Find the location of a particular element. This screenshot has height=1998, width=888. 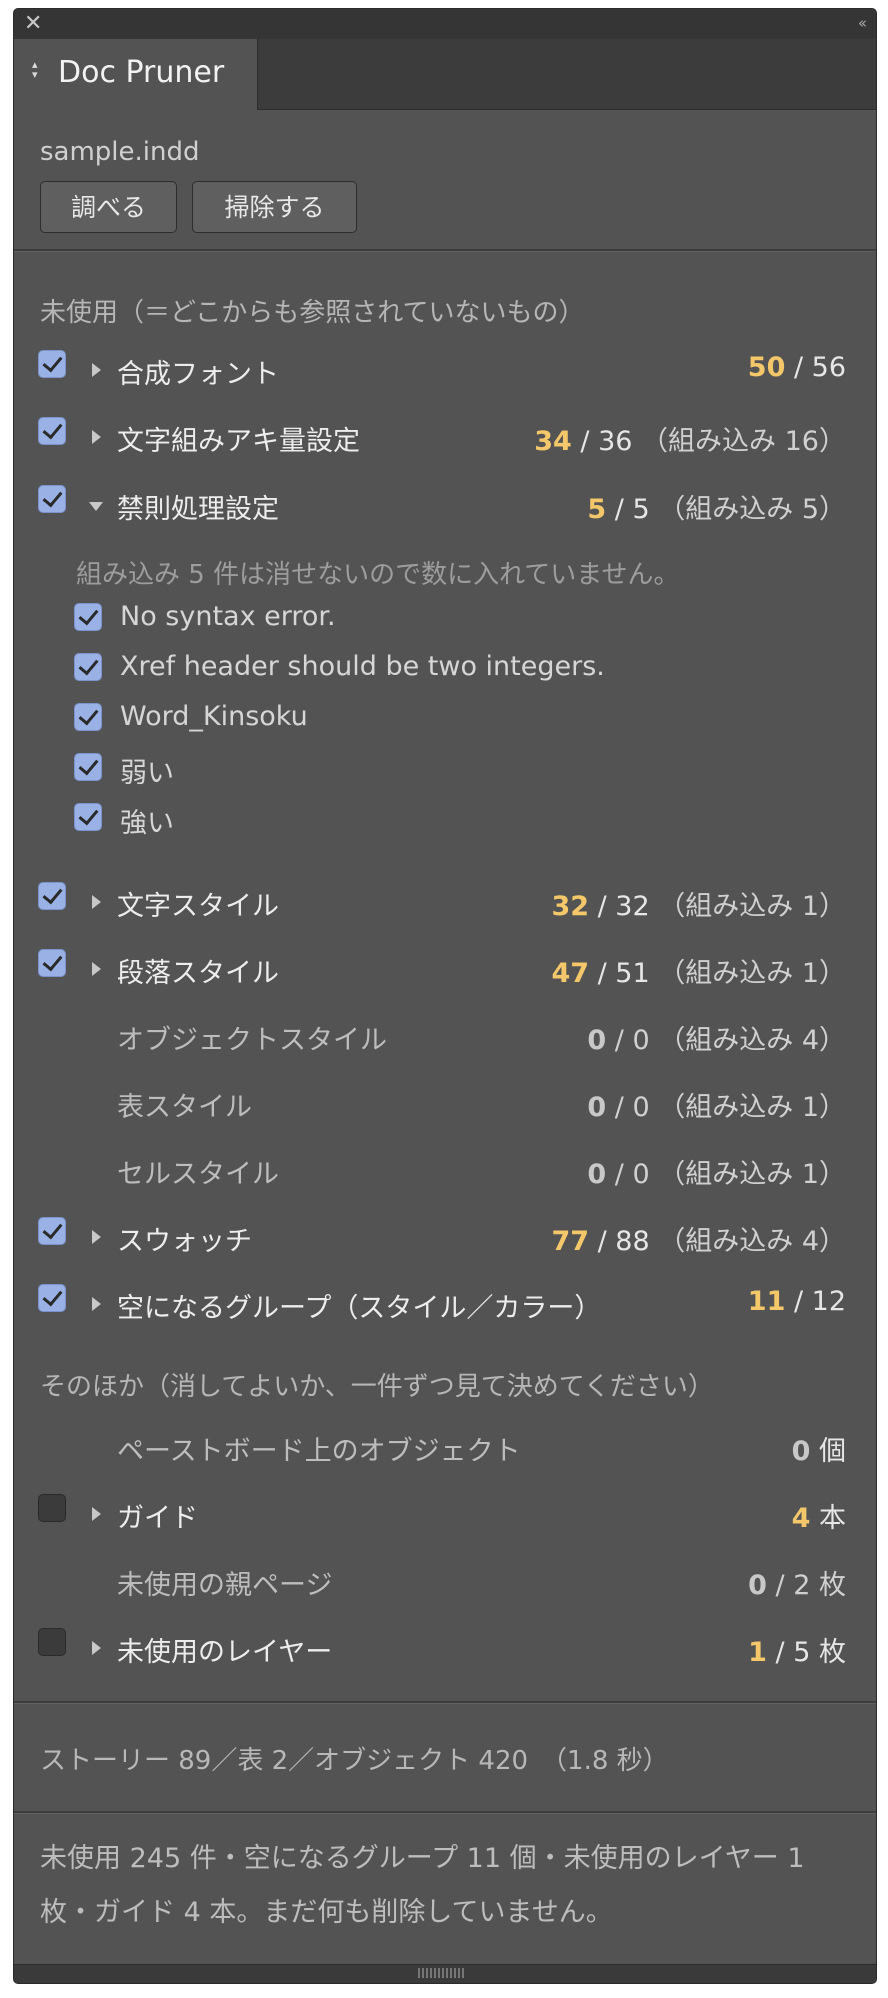

row-pasteboard-objects: ペーストボード上のオブジェクト 0 個 is located at coordinates (445, 1447).